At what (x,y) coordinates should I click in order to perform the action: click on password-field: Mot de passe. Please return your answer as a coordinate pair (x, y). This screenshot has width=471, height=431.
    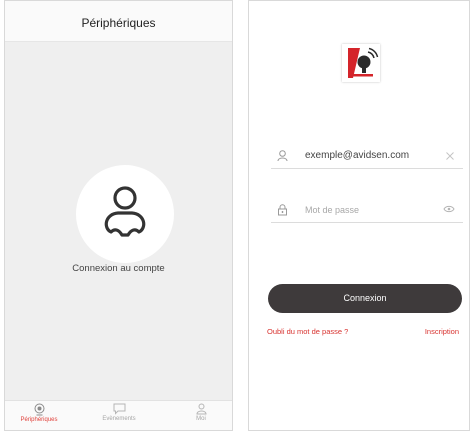
    Looking at the image, I should click on (367, 211).